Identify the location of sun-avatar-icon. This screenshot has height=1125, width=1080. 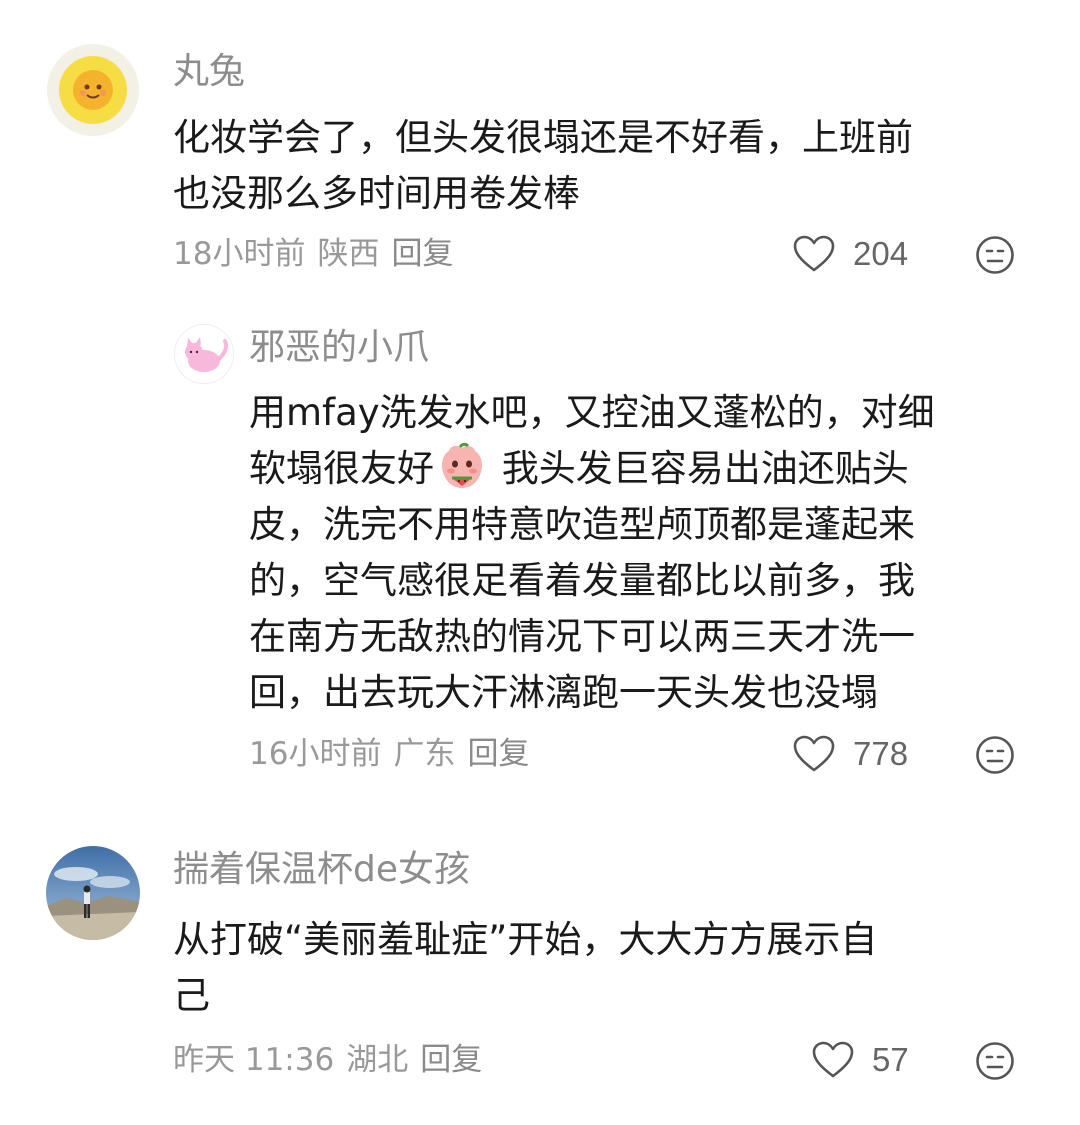
(93, 90).